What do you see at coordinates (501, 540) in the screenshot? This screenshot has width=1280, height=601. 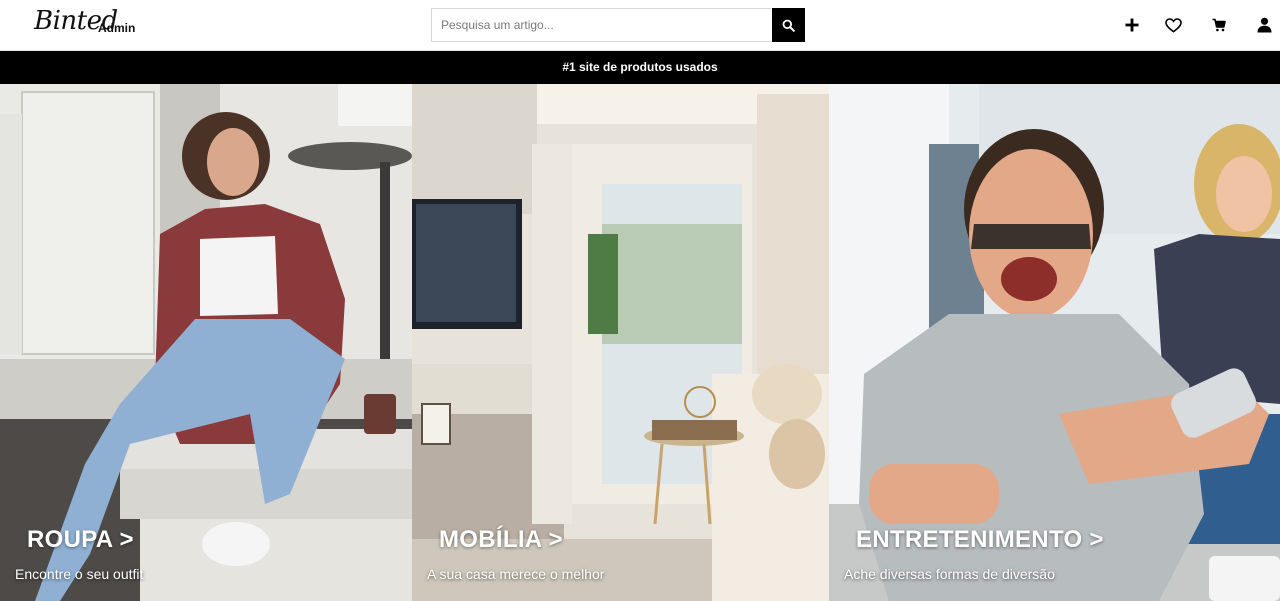 I see `category-title: MOBÍLIA >` at bounding box center [501, 540].